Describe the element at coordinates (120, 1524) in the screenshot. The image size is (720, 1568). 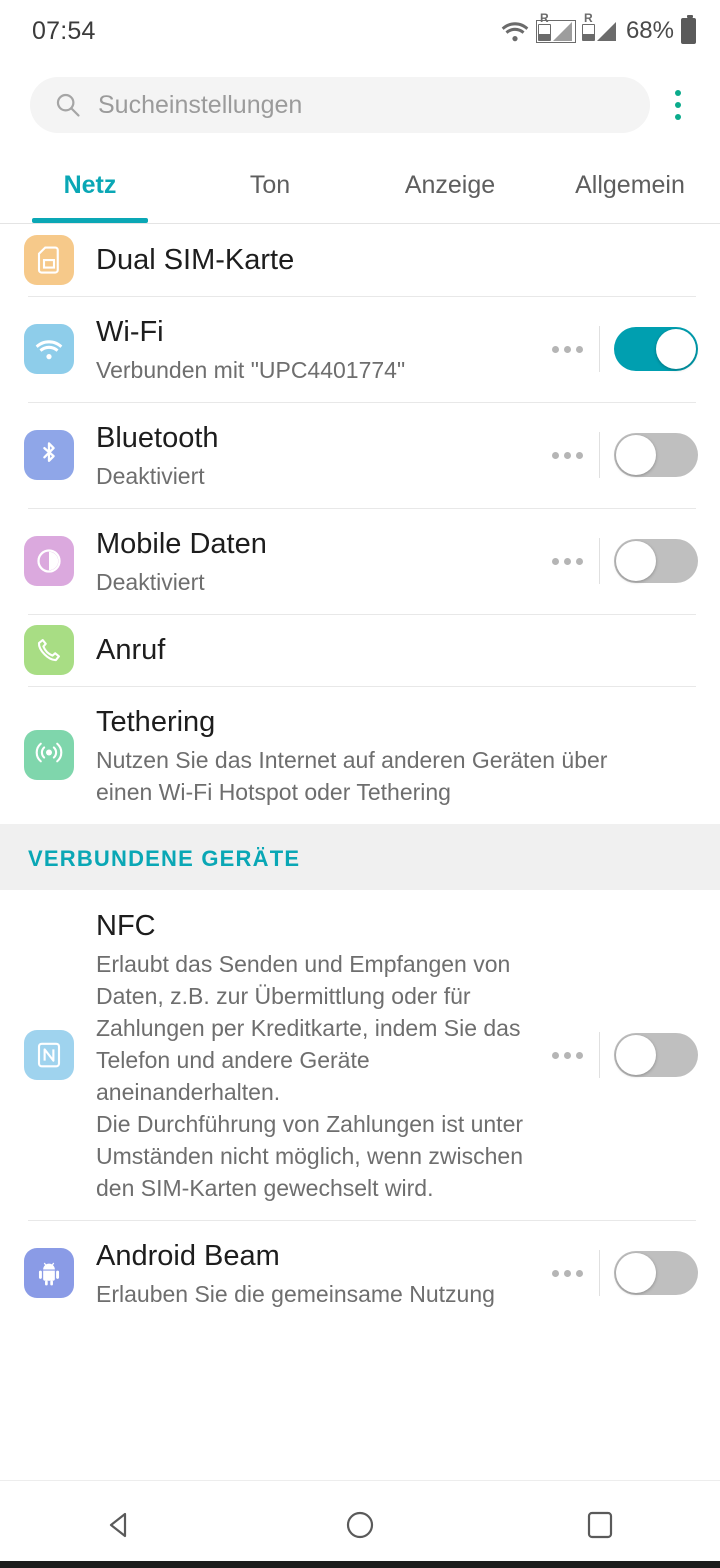
I see `back-triangle-icon` at that location.